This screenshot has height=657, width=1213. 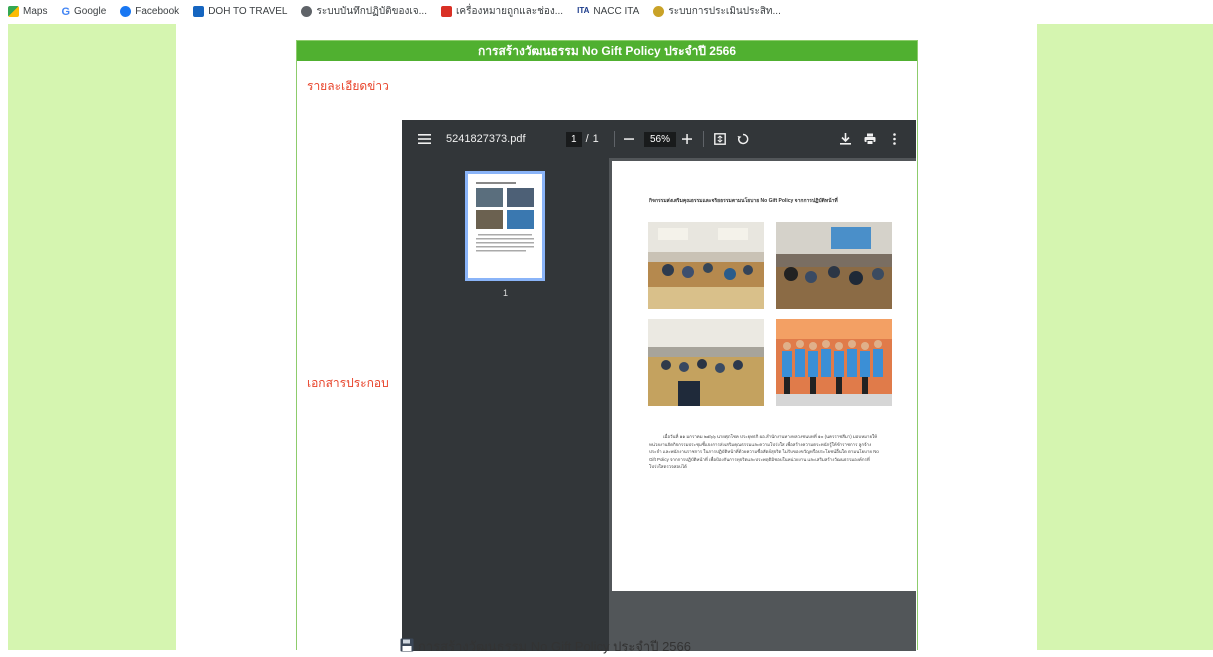 I want to click on pdf-filename: 5241827373.pdf, so click(x=486, y=139).